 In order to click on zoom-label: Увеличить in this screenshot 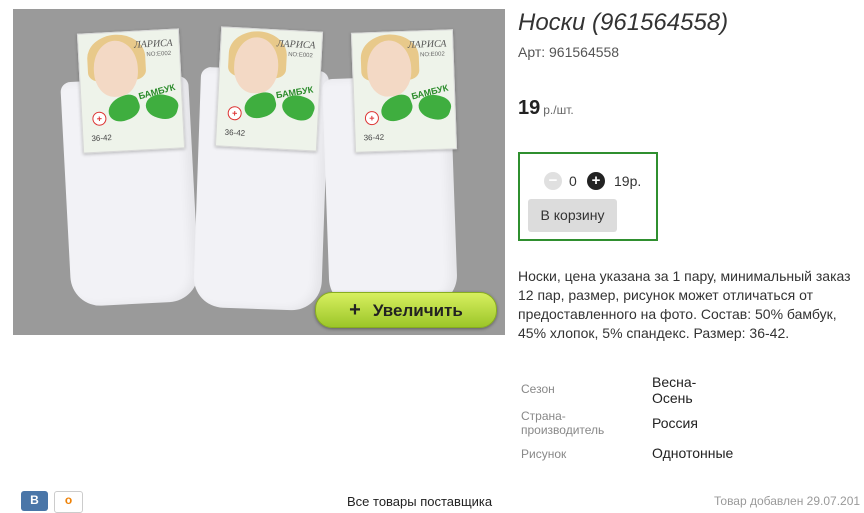, I will do `click(417, 310)`.